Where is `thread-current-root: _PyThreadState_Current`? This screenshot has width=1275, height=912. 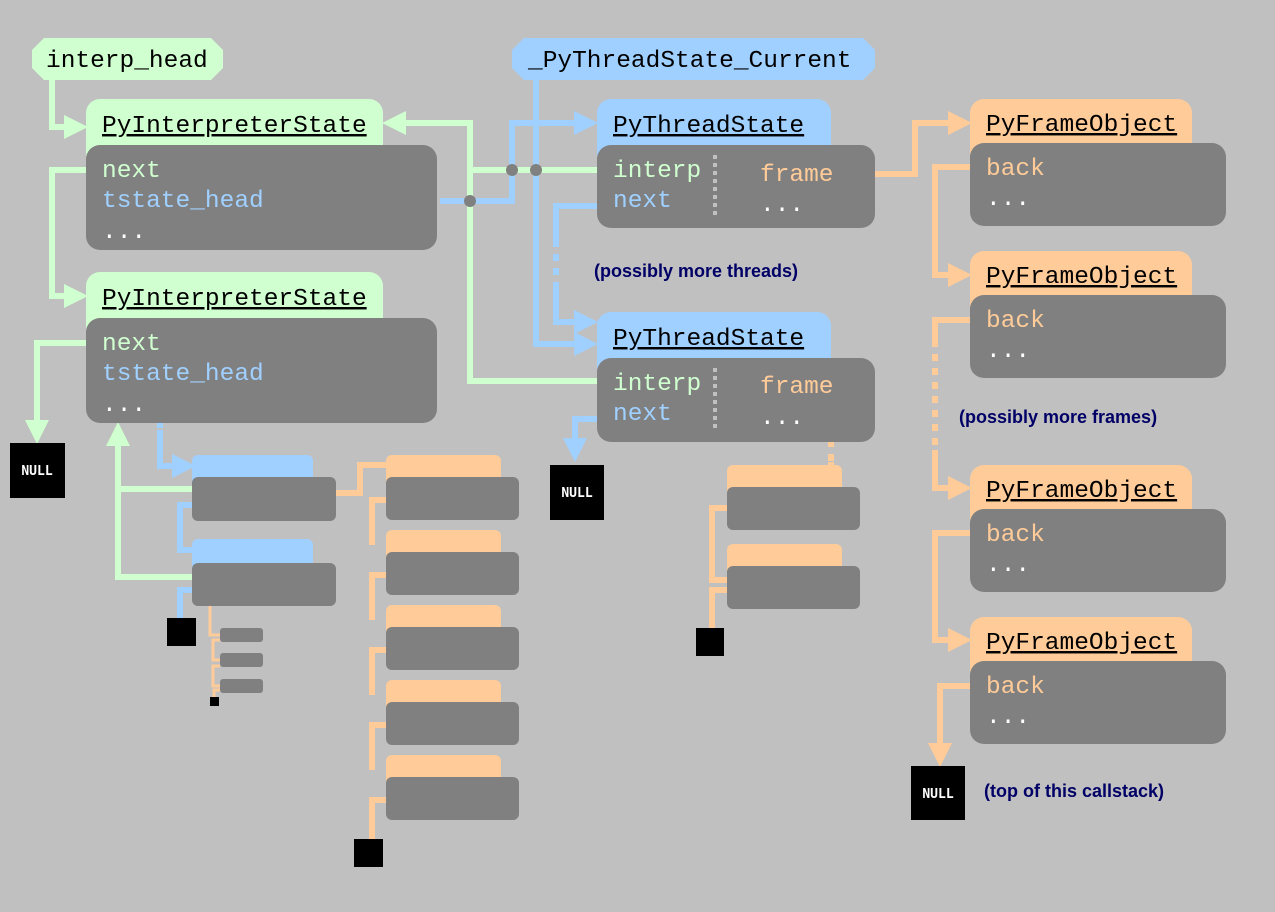 thread-current-root: _PyThreadState_Current is located at coordinates (693, 59).